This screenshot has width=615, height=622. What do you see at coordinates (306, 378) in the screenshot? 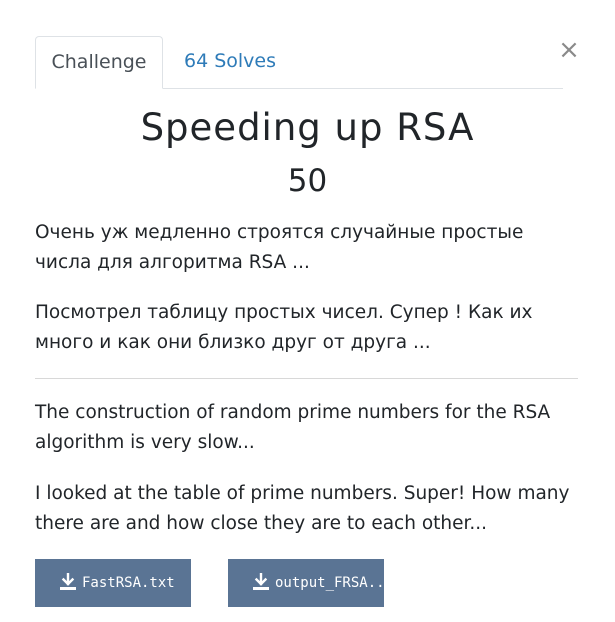
I see `divider` at bounding box center [306, 378].